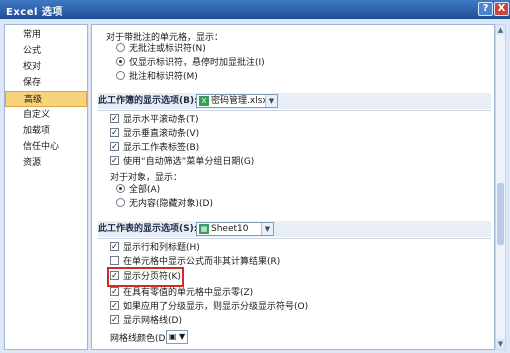 The image size is (510, 353). Describe the element at coordinates (46, 131) in the screenshot. I see `sidebar-item-add-ins: 加载项` at that location.